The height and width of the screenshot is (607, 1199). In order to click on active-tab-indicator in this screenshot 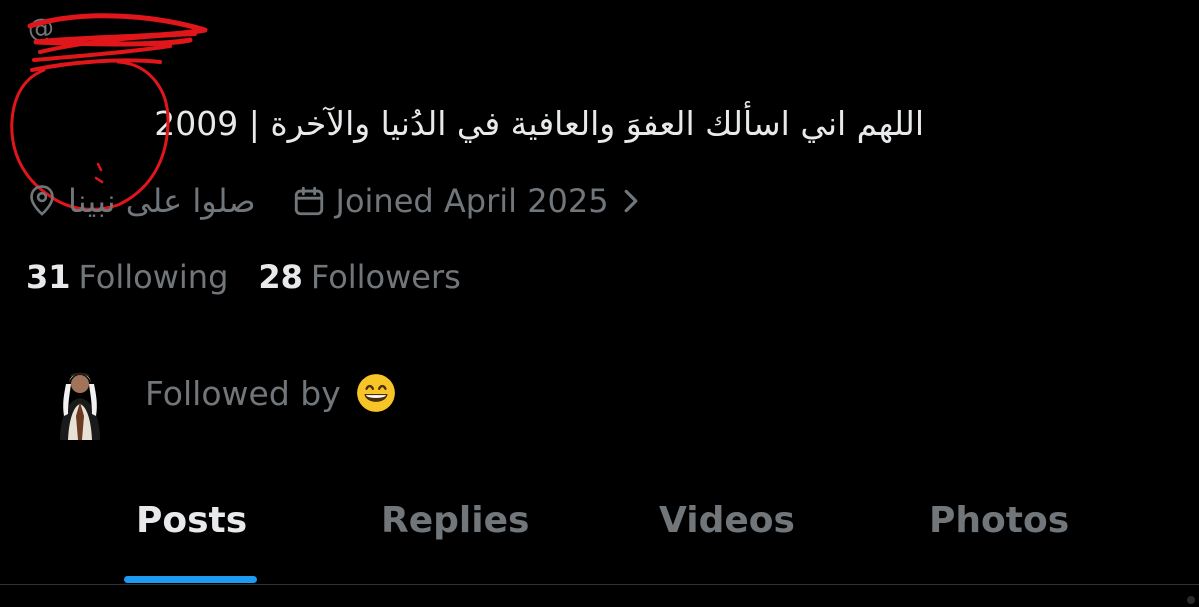, I will do `click(190, 579)`.